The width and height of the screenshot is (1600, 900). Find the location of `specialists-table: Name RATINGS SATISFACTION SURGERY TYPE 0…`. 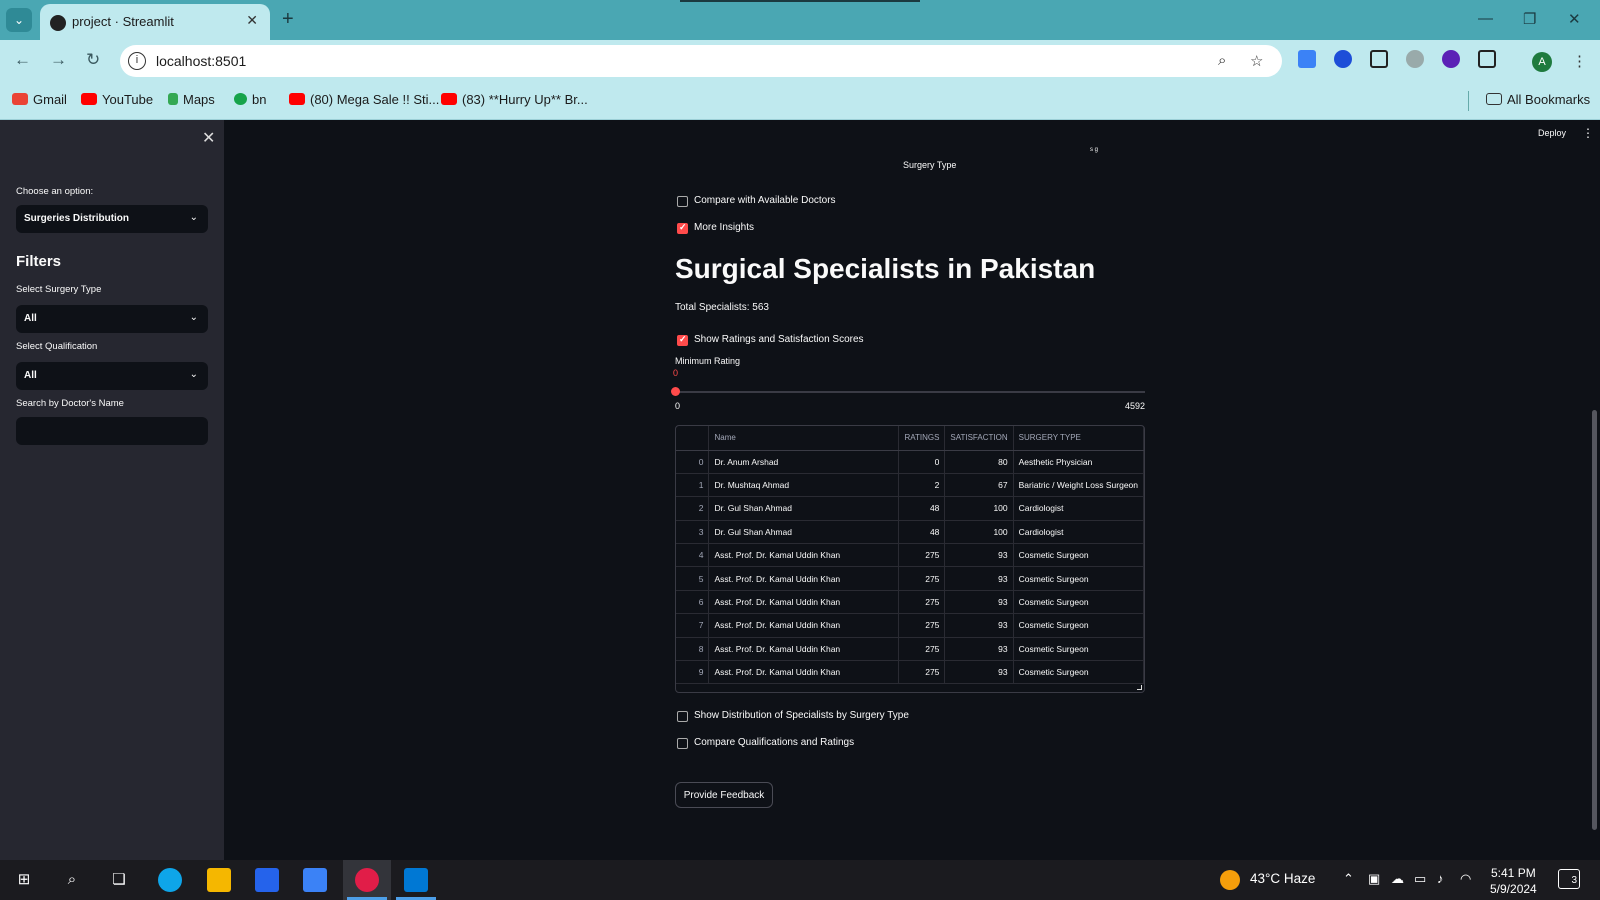

specialists-table: Name RATINGS SATISFACTION SURGERY TYPE 0… is located at coordinates (910, 559).